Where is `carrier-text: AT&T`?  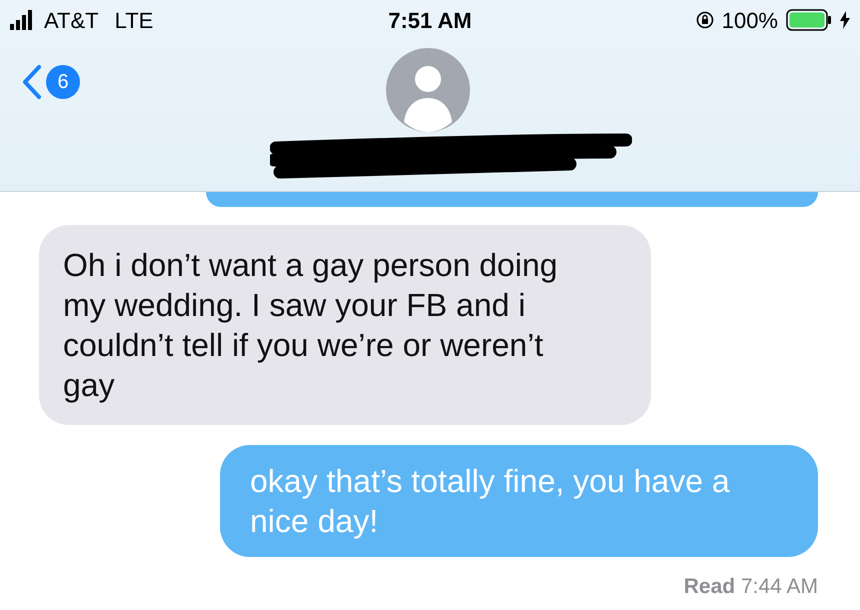 carrier-text: AT&T is located at coordinates (71, 20).